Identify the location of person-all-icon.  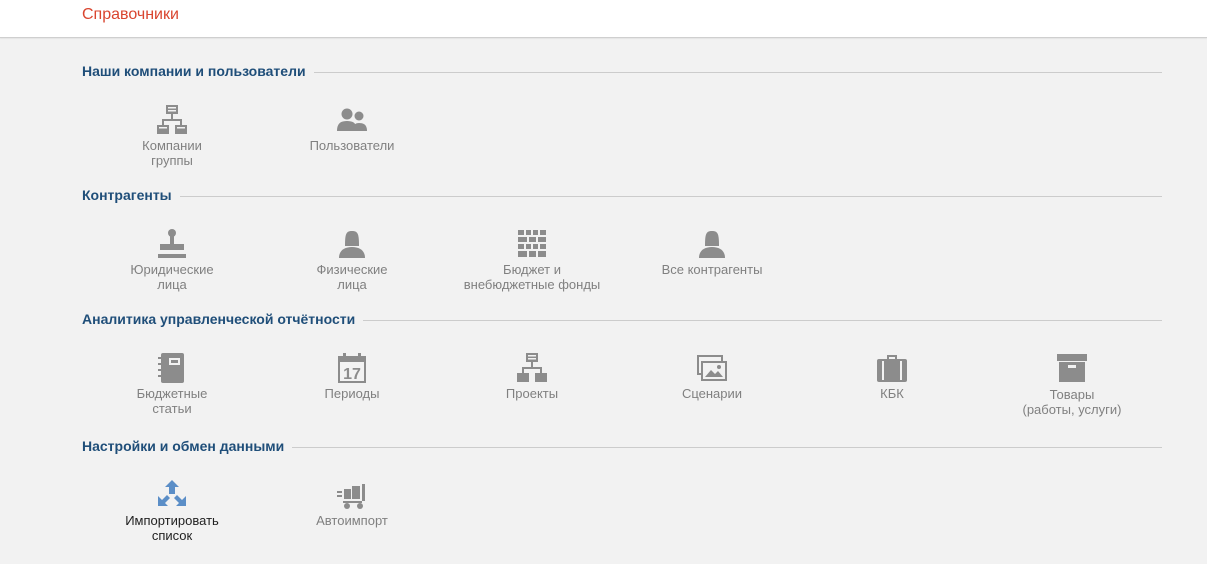
(712, 244).